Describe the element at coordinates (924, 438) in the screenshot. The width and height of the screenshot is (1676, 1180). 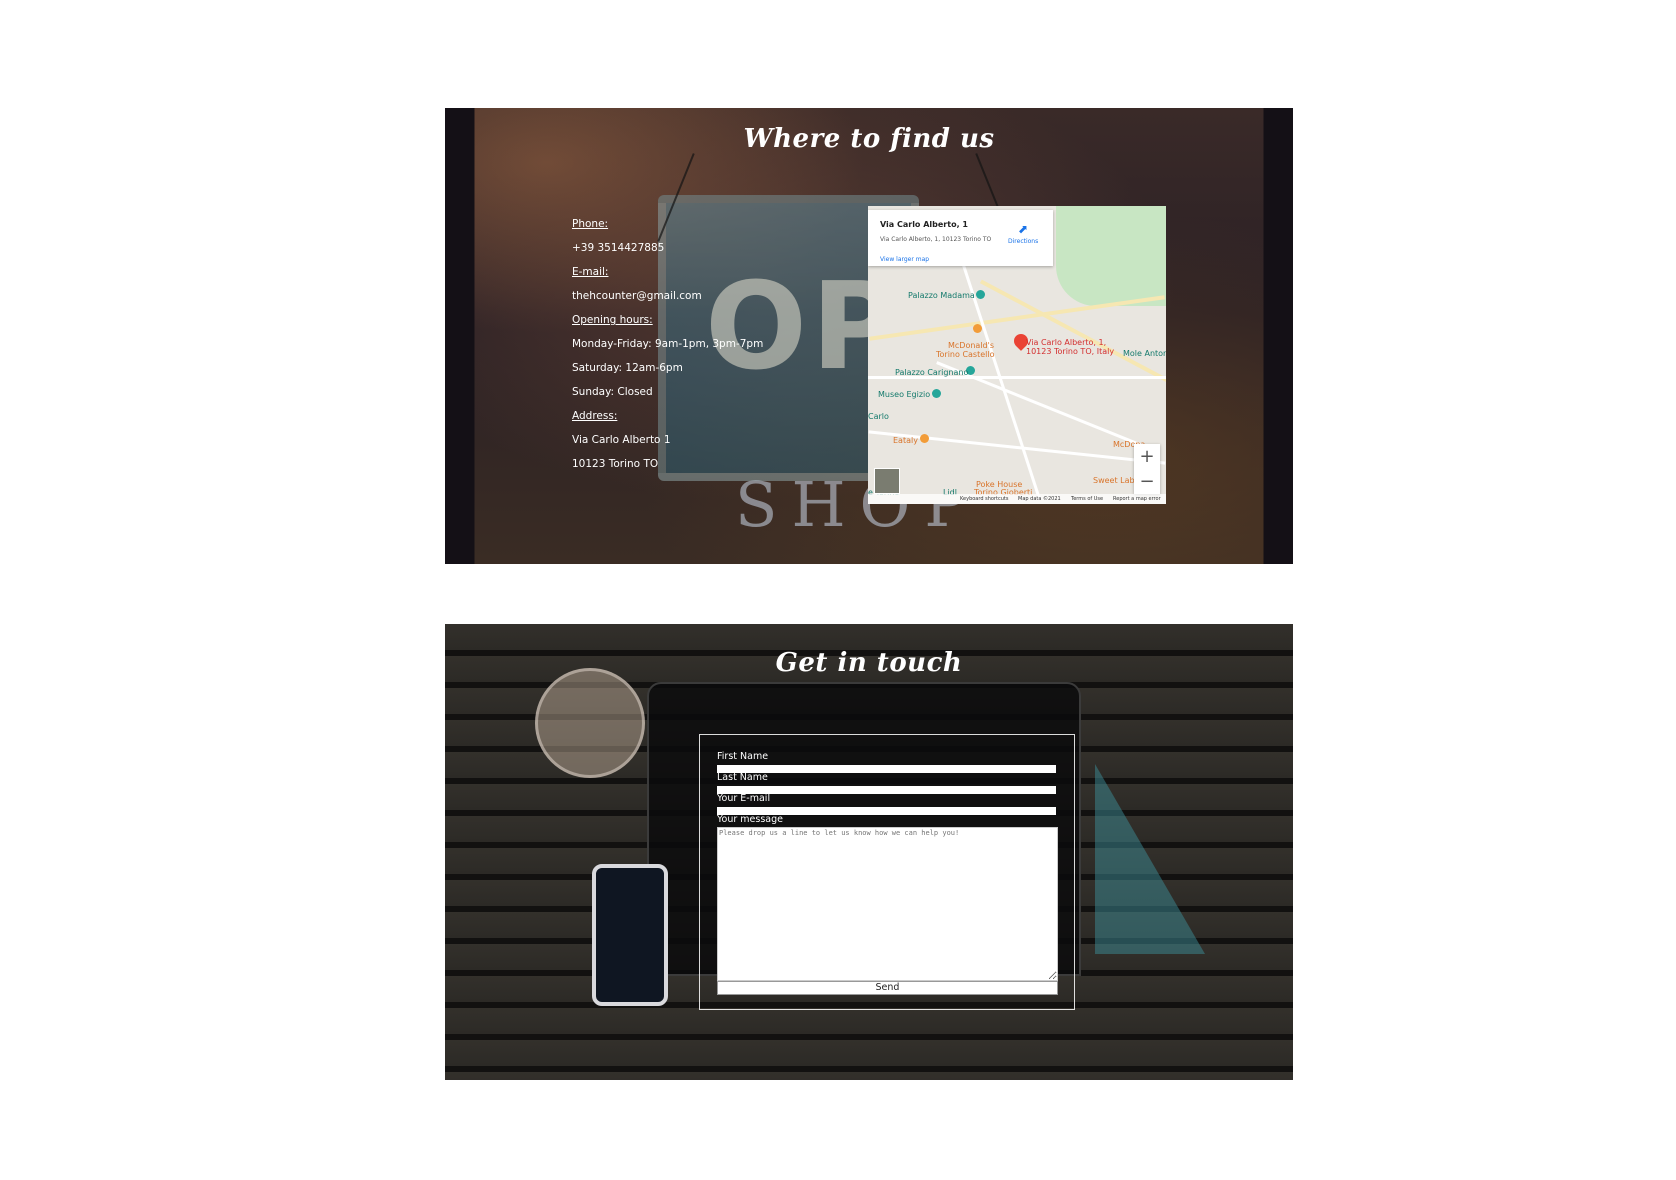
I see `shopping-icon` at that location.